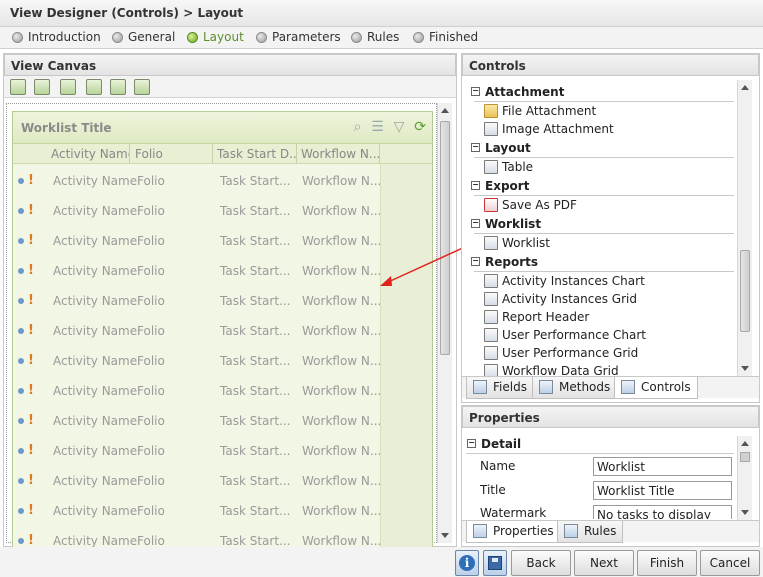  I want to click on properties-tabs: Properties Rules, so click(610, 531).